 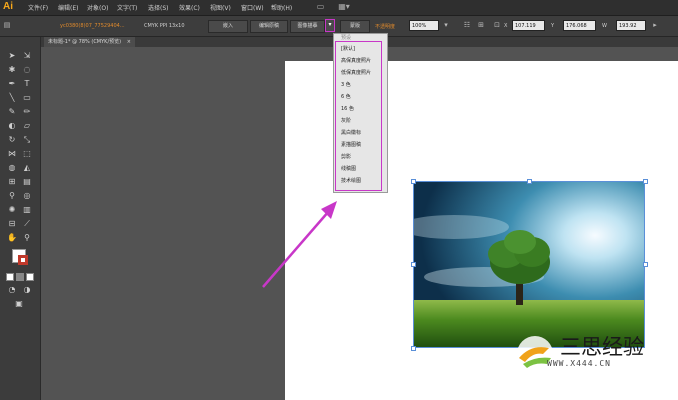 I want to click on preset-16-colors: 16 色, so click(x=347, y=108).